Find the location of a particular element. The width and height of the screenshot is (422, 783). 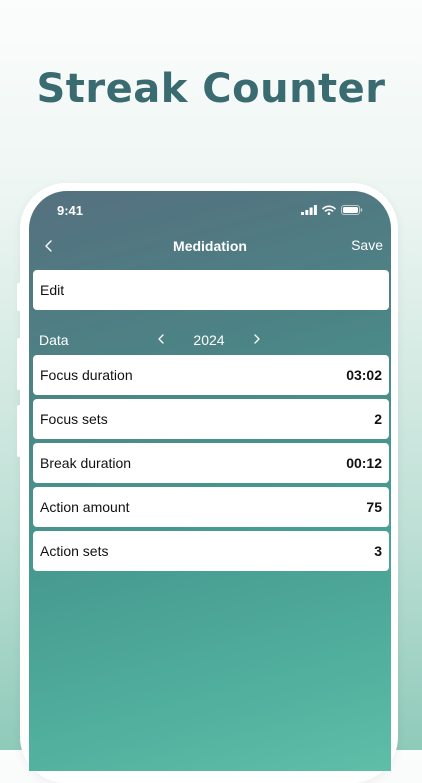

status-time: 9:41 is located at coordinates (70, 210).